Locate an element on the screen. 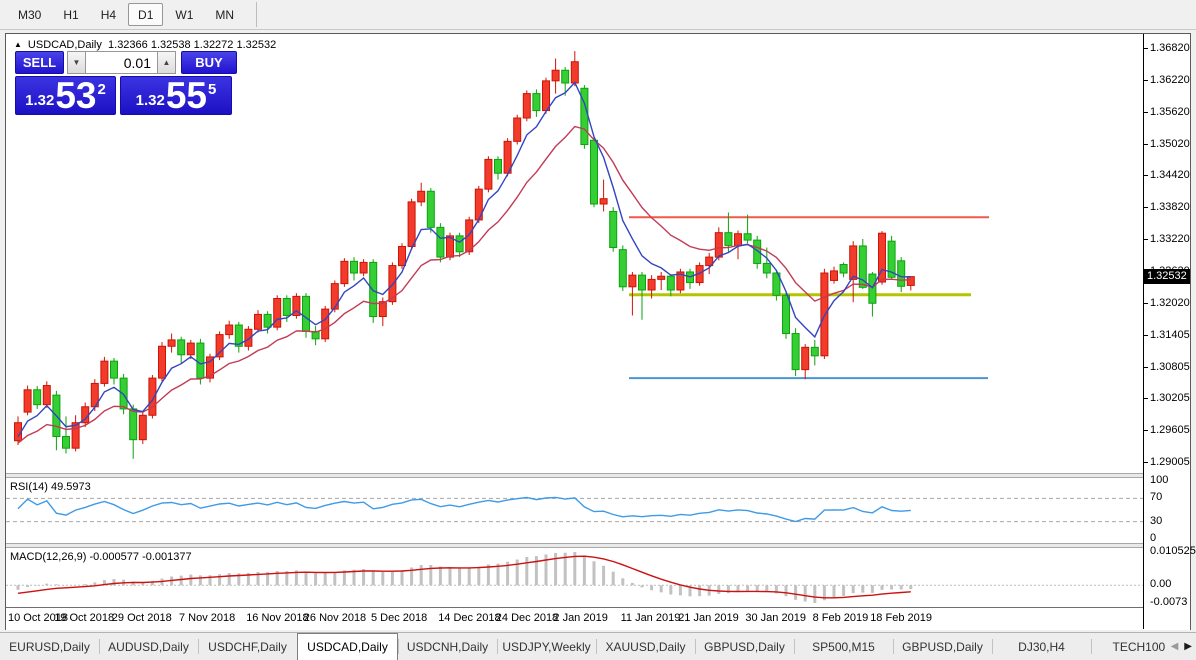 This screenshot has height=660, width=1196. sell-button: SELL is located at coordinates (39, 62).